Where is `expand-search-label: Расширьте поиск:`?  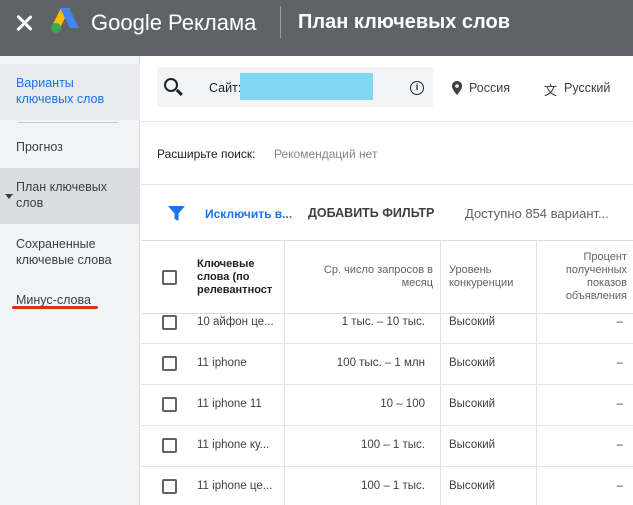
expand-search-label: Расширьте поиск: is located at coordinates (206, 154).